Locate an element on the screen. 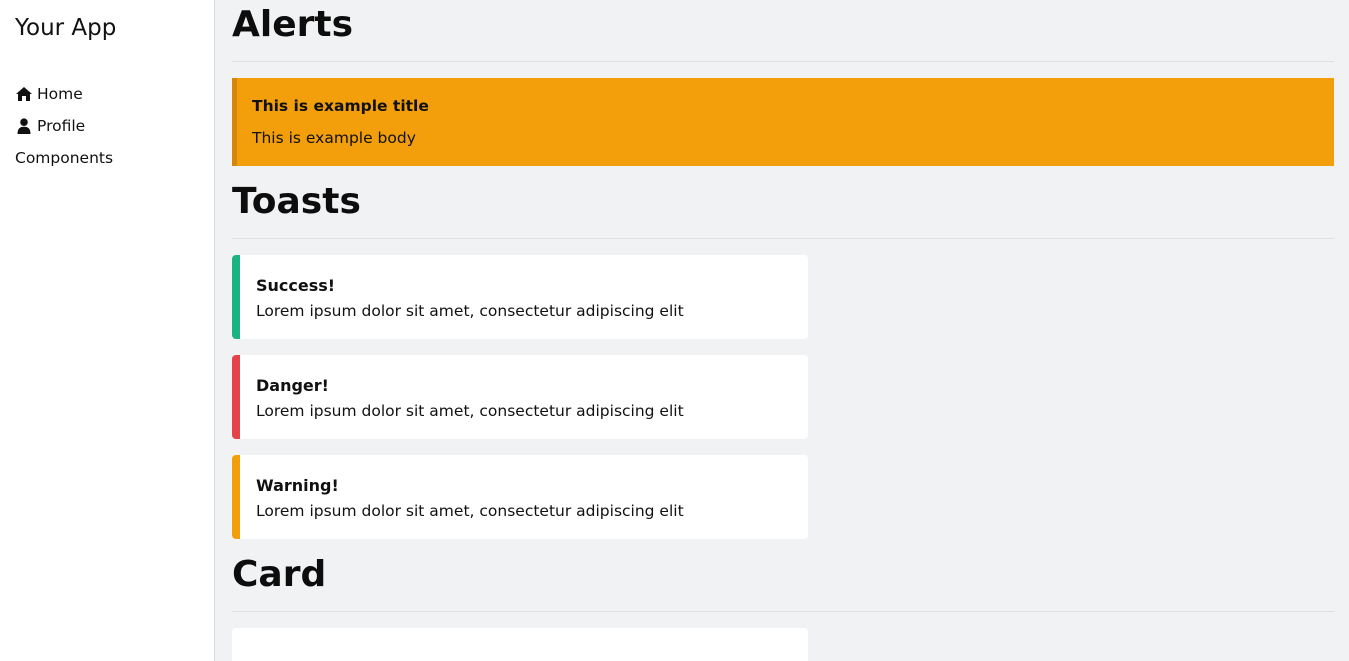 This screenshot has width=1349, height=661. sidebar-item-profile: Profile is located at coordinates (64, 126).